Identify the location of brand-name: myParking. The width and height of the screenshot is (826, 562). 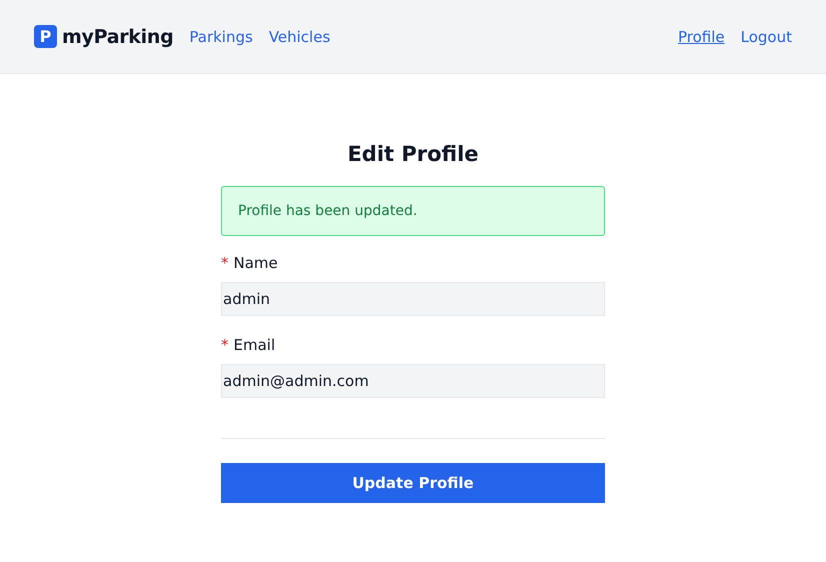
(118, 37).